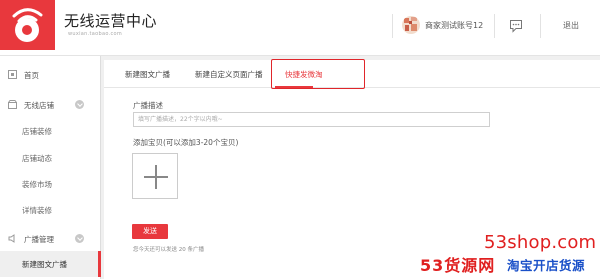 The image size is (600, 279). I want to click on sidebar-item-decoration-market: 装修市场, so click(50, 184).